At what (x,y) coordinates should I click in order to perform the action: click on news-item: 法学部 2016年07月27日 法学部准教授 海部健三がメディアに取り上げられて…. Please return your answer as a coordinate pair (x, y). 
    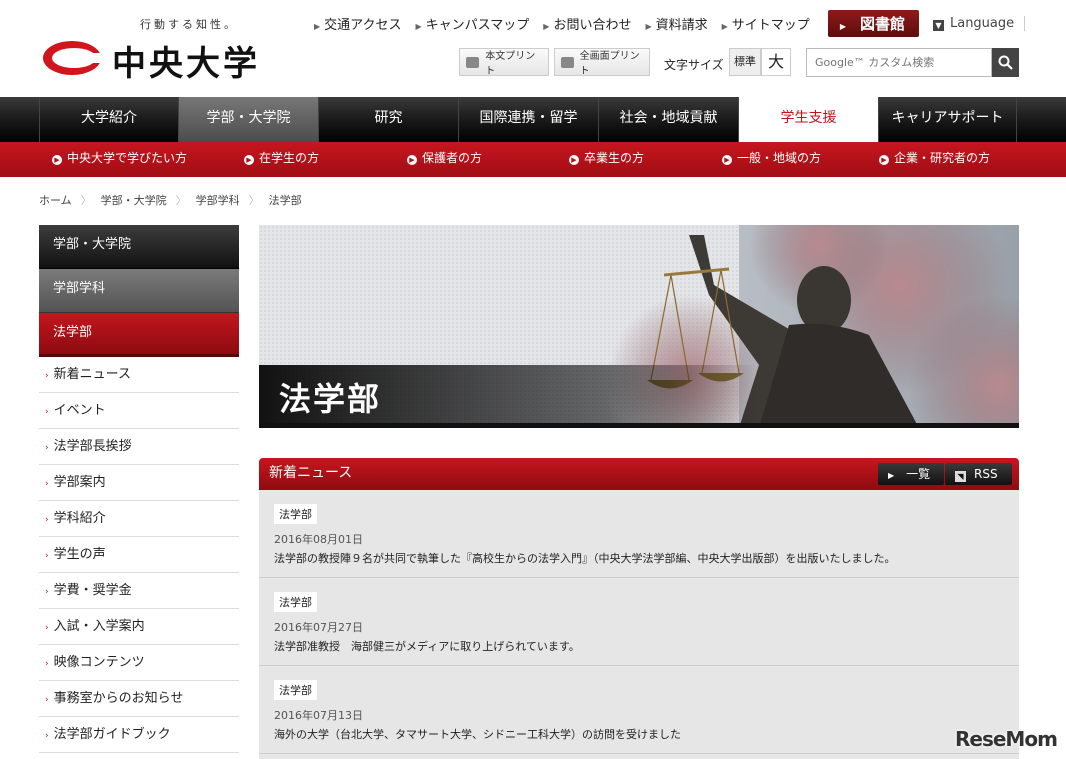
    Looking at the image, I should click on (639, 622).